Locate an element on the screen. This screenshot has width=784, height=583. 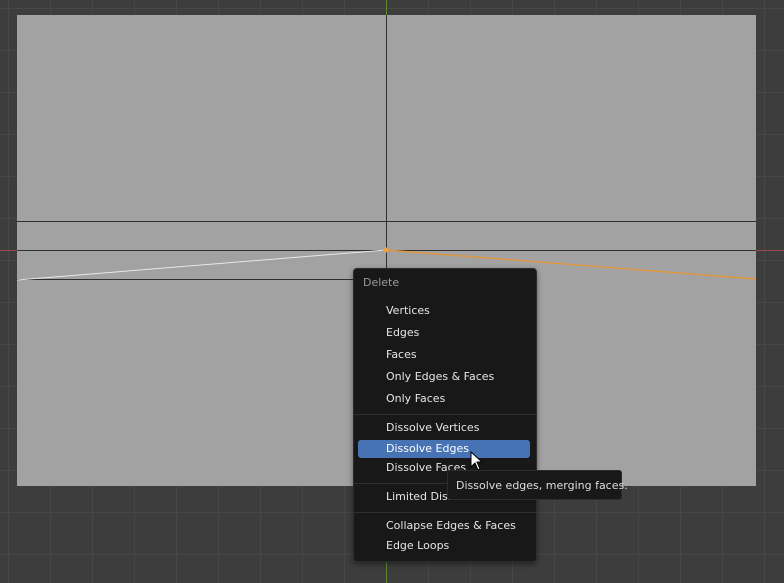
menu-item-faces: Faces is located at coordinates (444, 355).